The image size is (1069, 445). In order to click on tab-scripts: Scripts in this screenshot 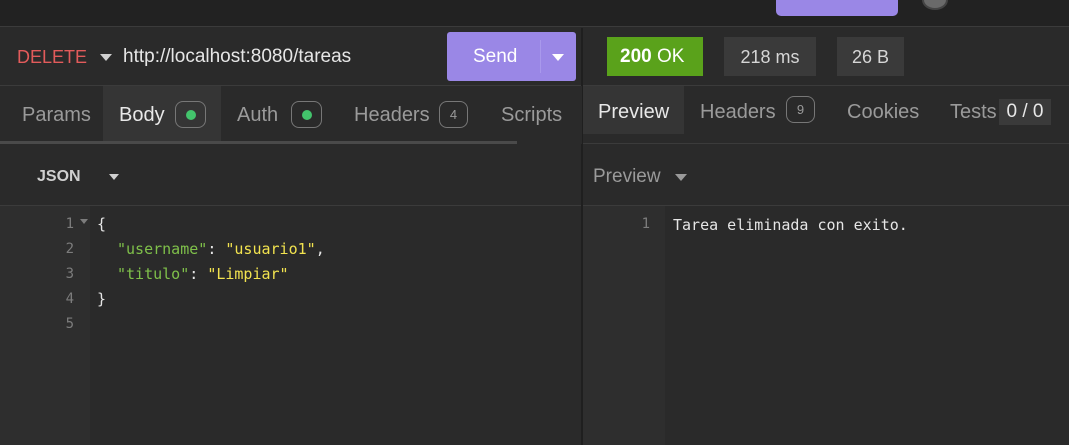, I will do `click(532, 113)`.